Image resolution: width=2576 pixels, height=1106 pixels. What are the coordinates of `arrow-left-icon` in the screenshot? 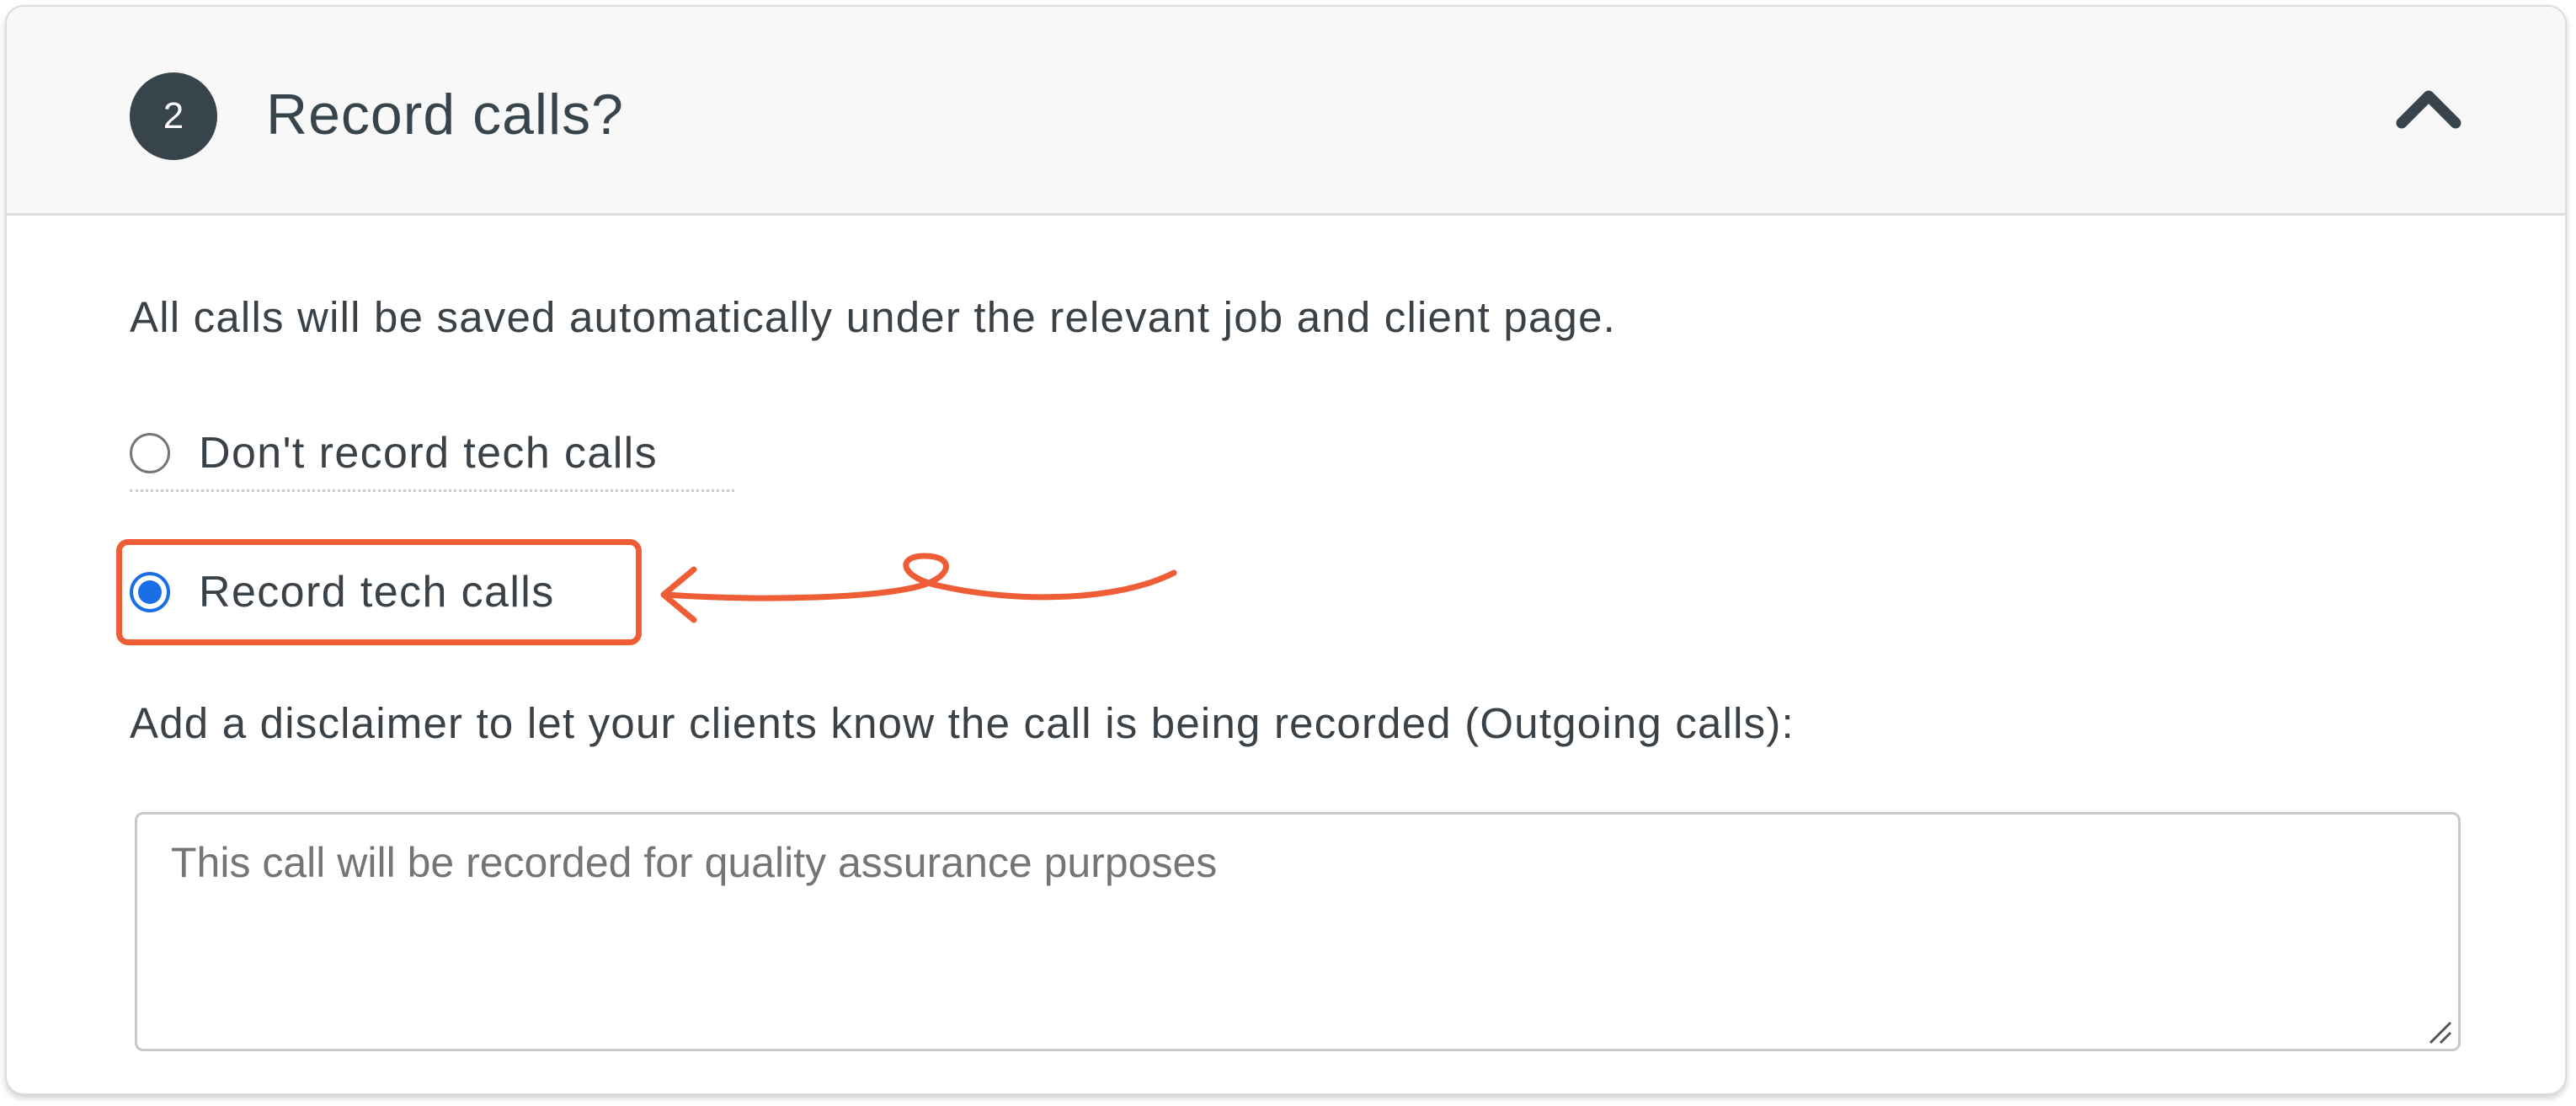 It's located at (918, 588).